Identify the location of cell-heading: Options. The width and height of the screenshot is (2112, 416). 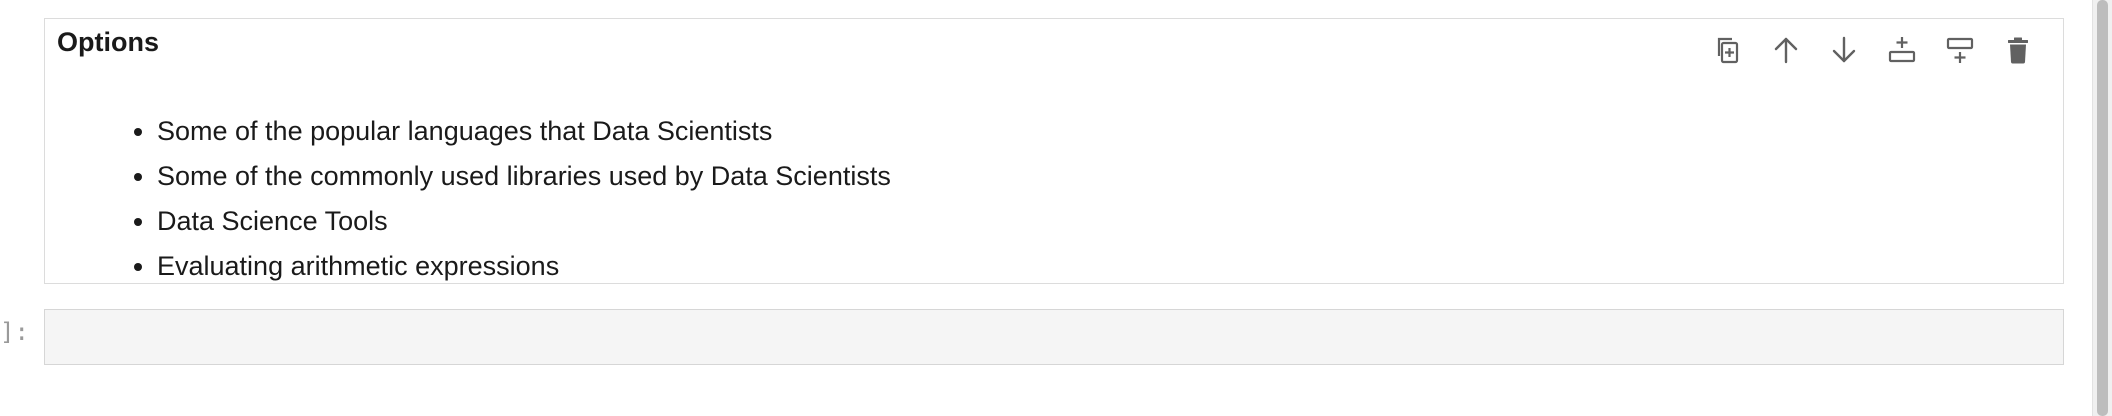
(108, 42).